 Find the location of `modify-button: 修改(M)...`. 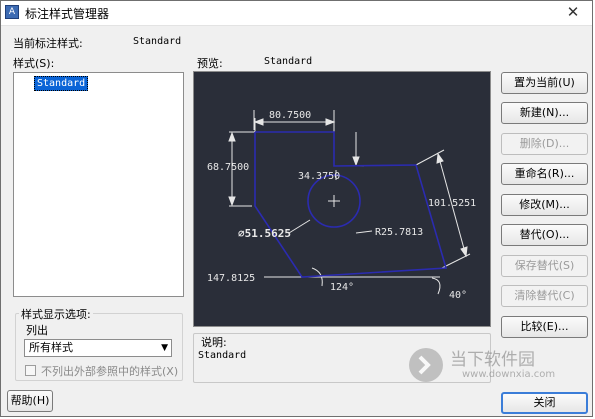

modify-button: 修改(M)... is located at coordinates (544, 205).